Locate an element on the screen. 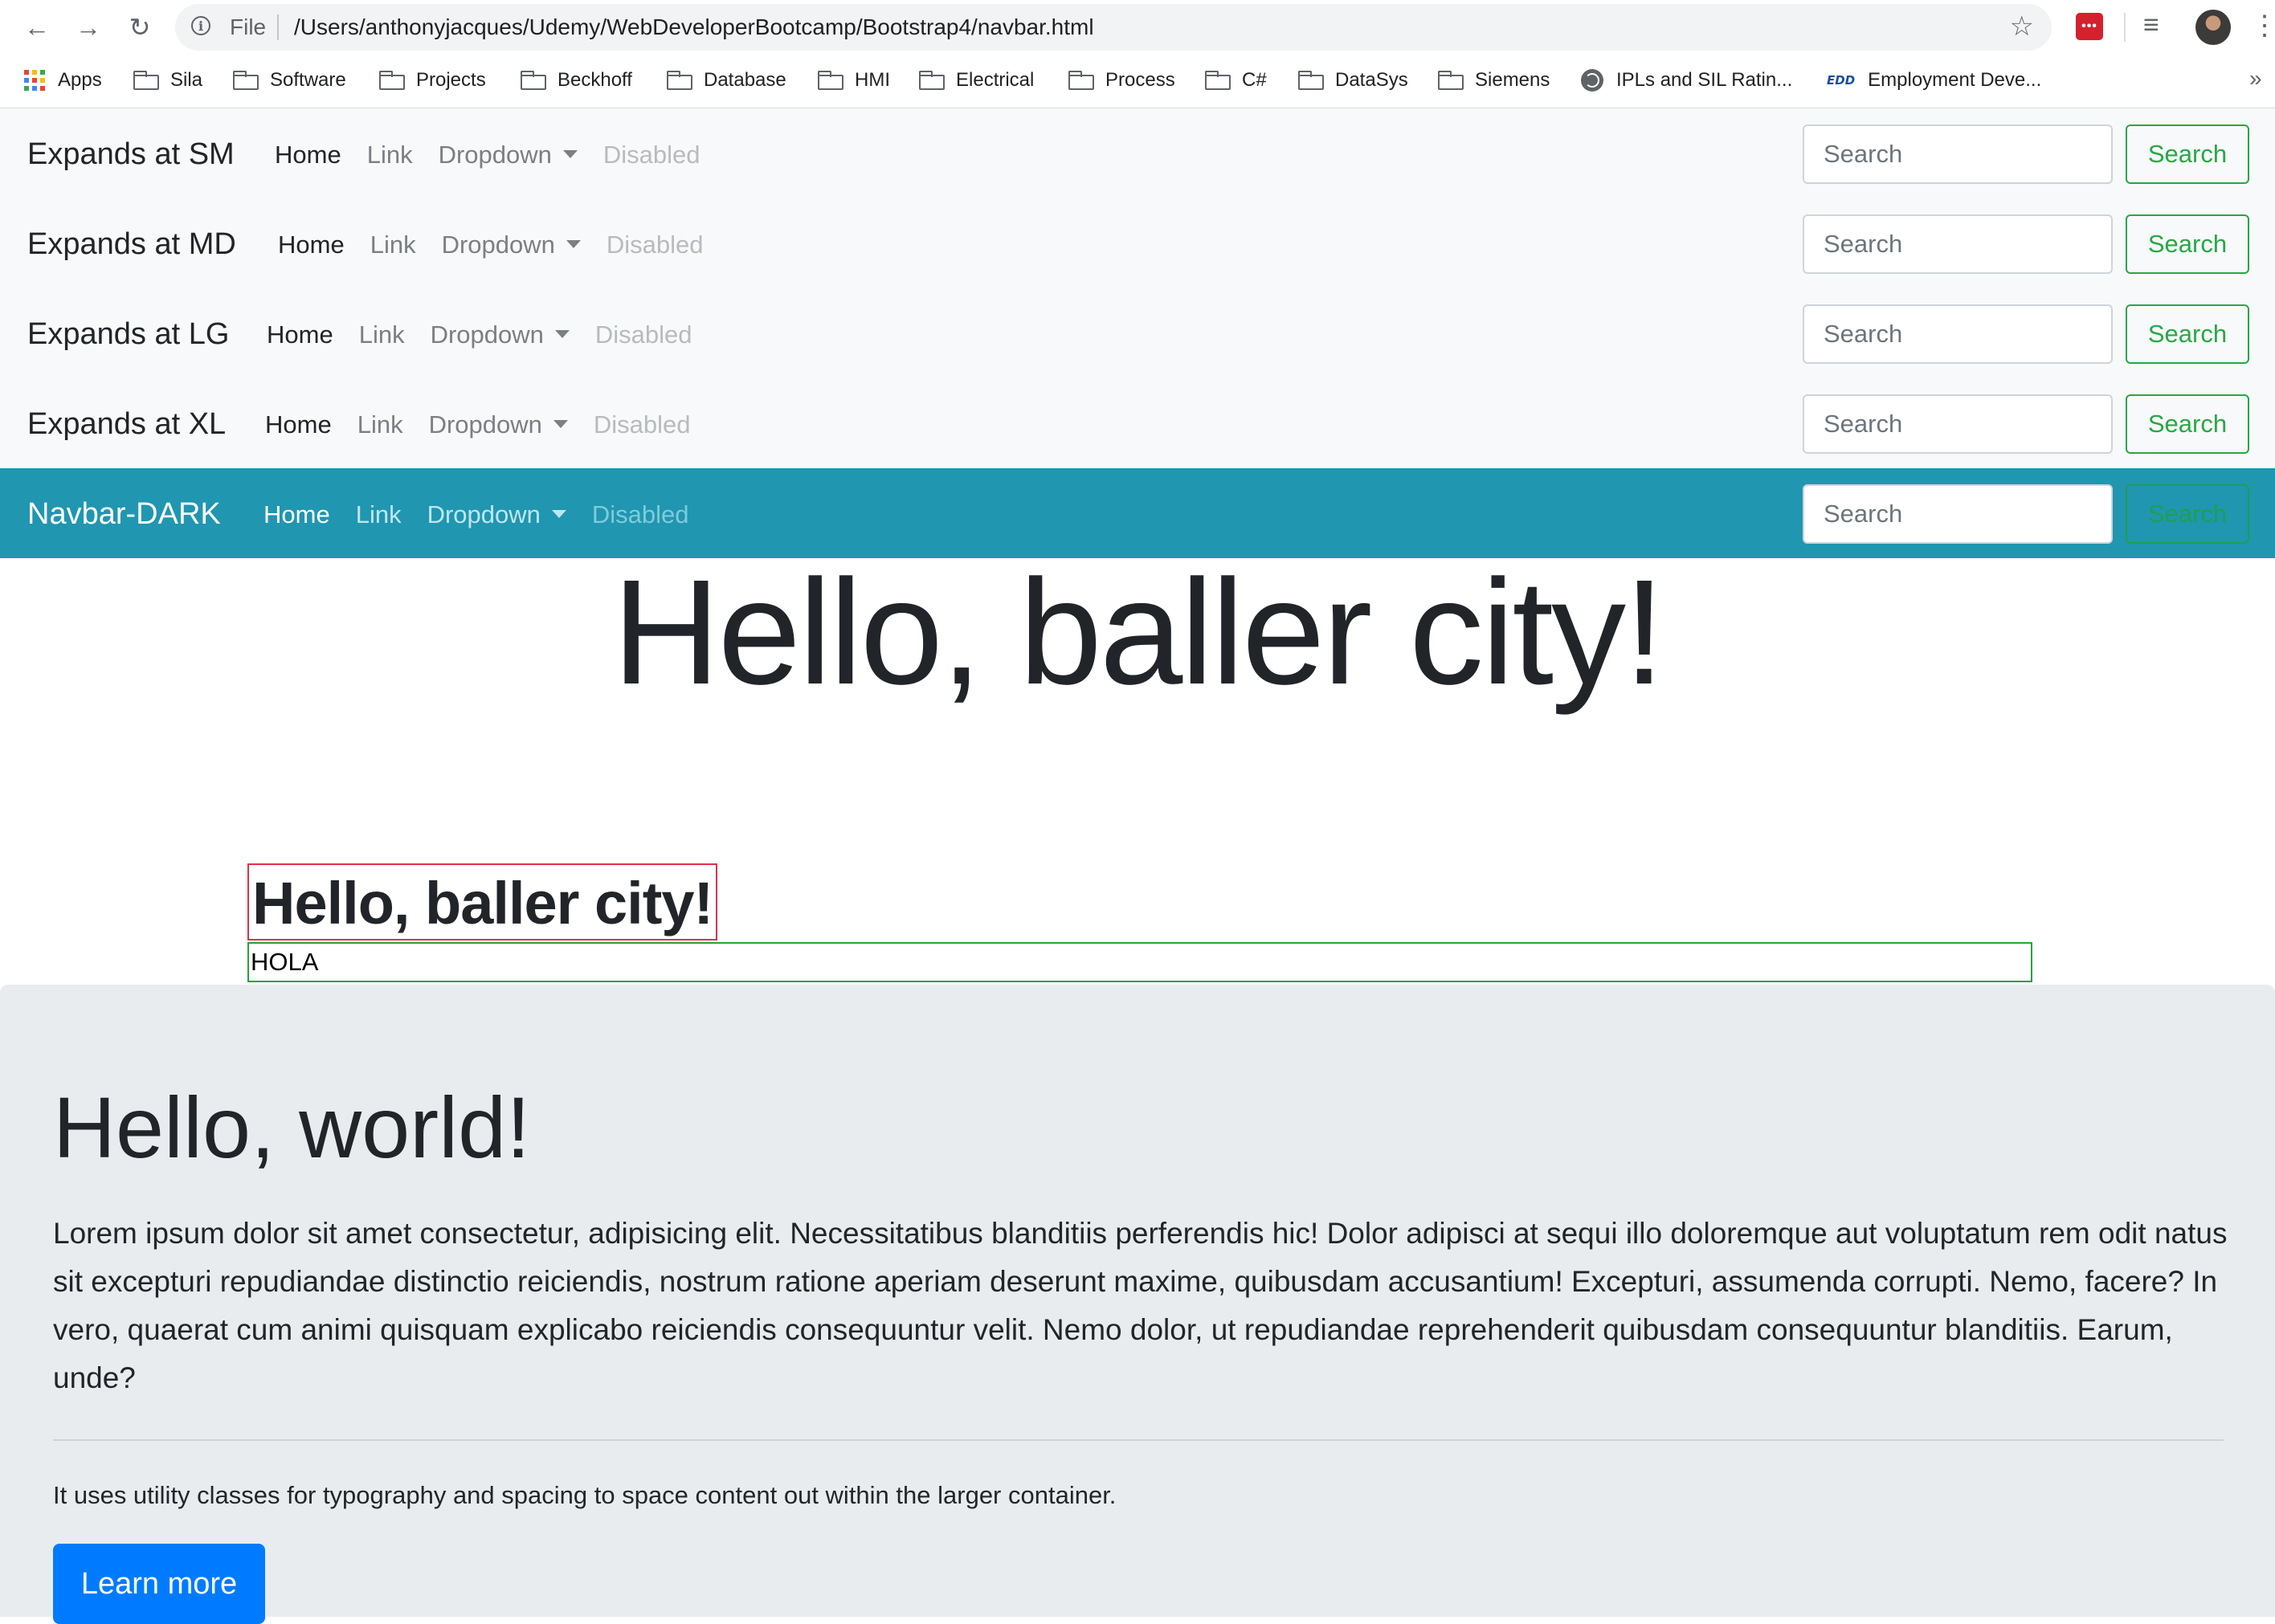 This screenshot has height=1624, width=2275. edd-icon: EDD is located at coordinates (1841, 80).